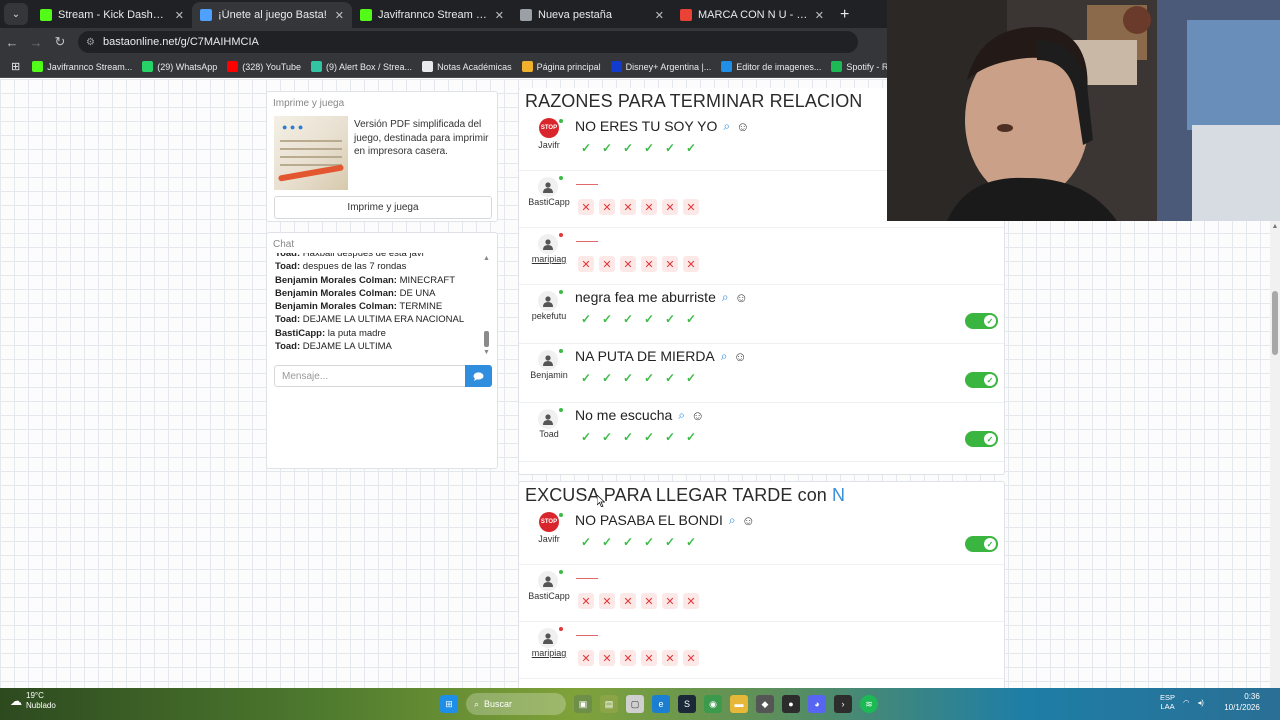 This screenshot has height=720, width=1280. What do you see at coordinates (478, 376) in the screenshot?
I see `send-message-button` at bounding box center [478, 376].